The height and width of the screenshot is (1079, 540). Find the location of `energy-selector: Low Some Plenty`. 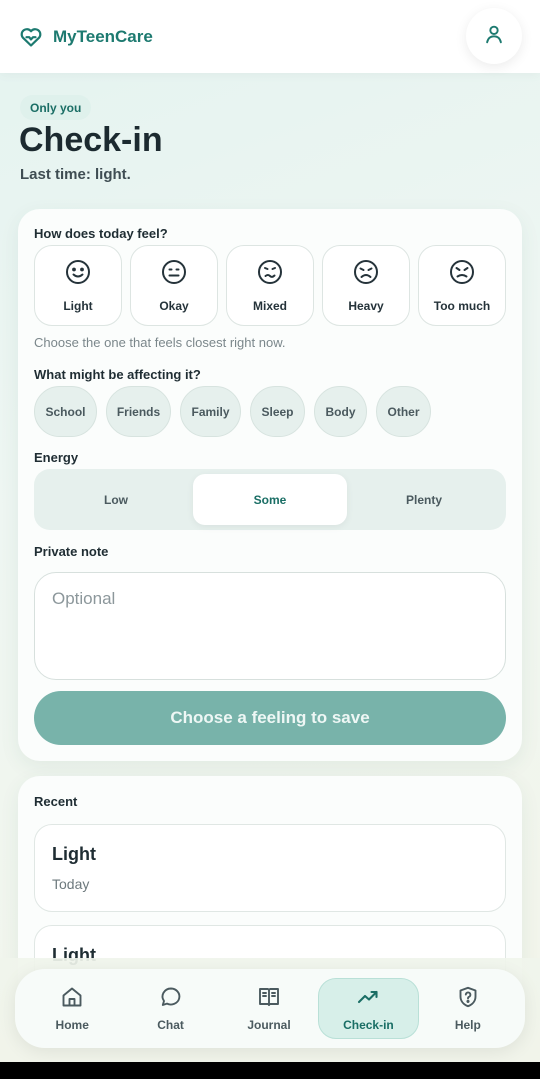

energy-selector: Low Some Plenty is located at coordinates (270, 499).